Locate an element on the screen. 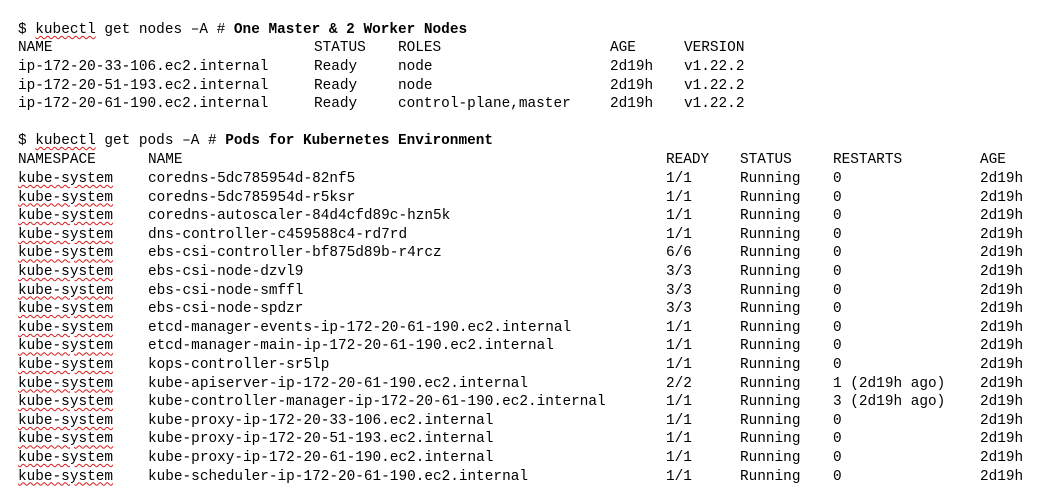  pods-table-header: NAMESPACE NAME READY STATUS RESTARTS AGE is located at coordinates (512, 160).